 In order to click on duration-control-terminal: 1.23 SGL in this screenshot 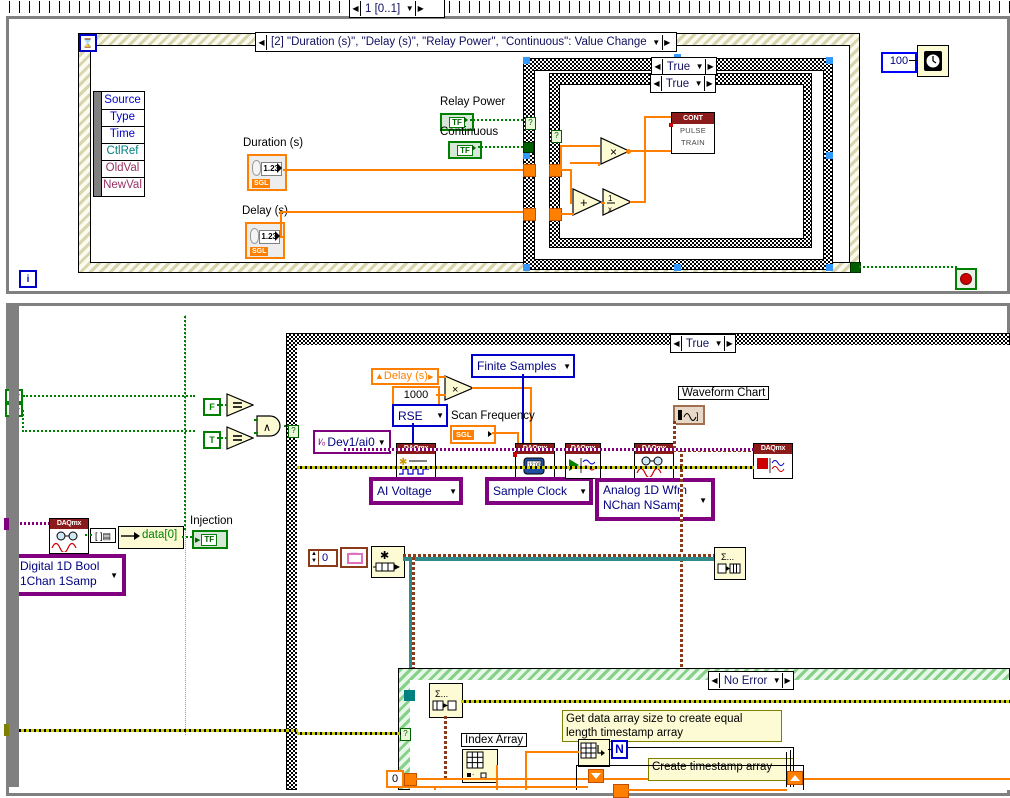, I will do `click(267, 172)`.